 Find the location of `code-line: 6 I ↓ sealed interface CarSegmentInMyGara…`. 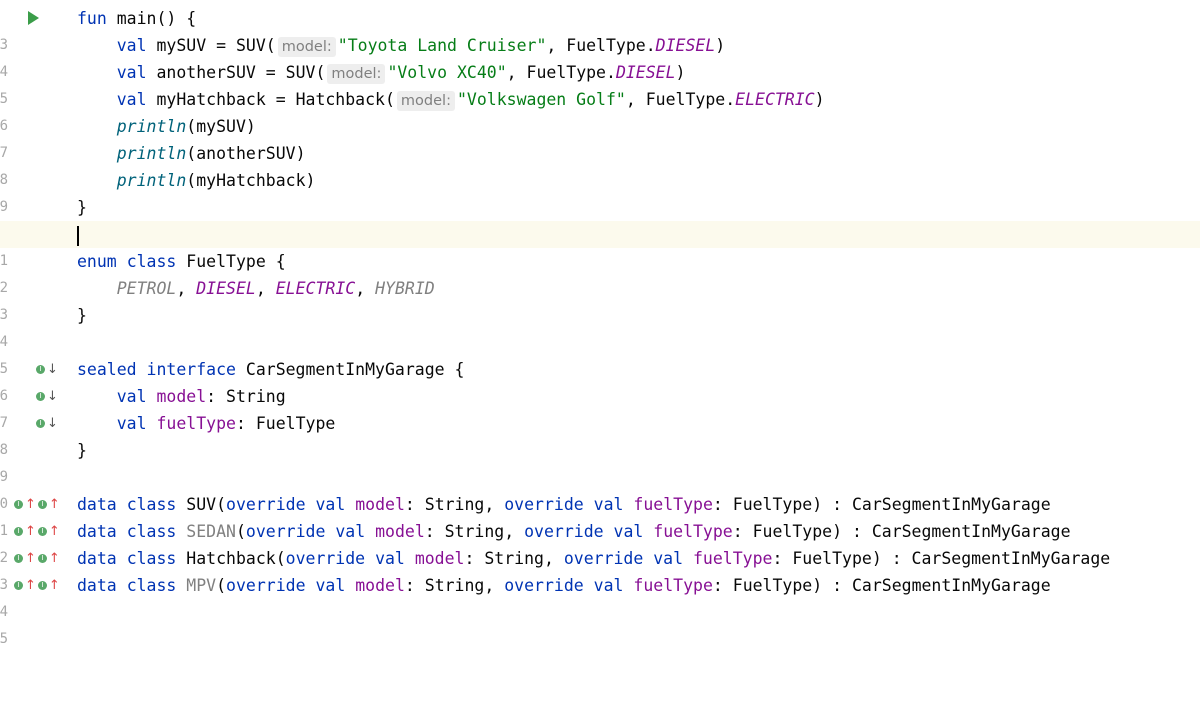

code-line: 6 I ↓ sealed interface CarSegmentInMyGara… is located at coordinates (600, 380).